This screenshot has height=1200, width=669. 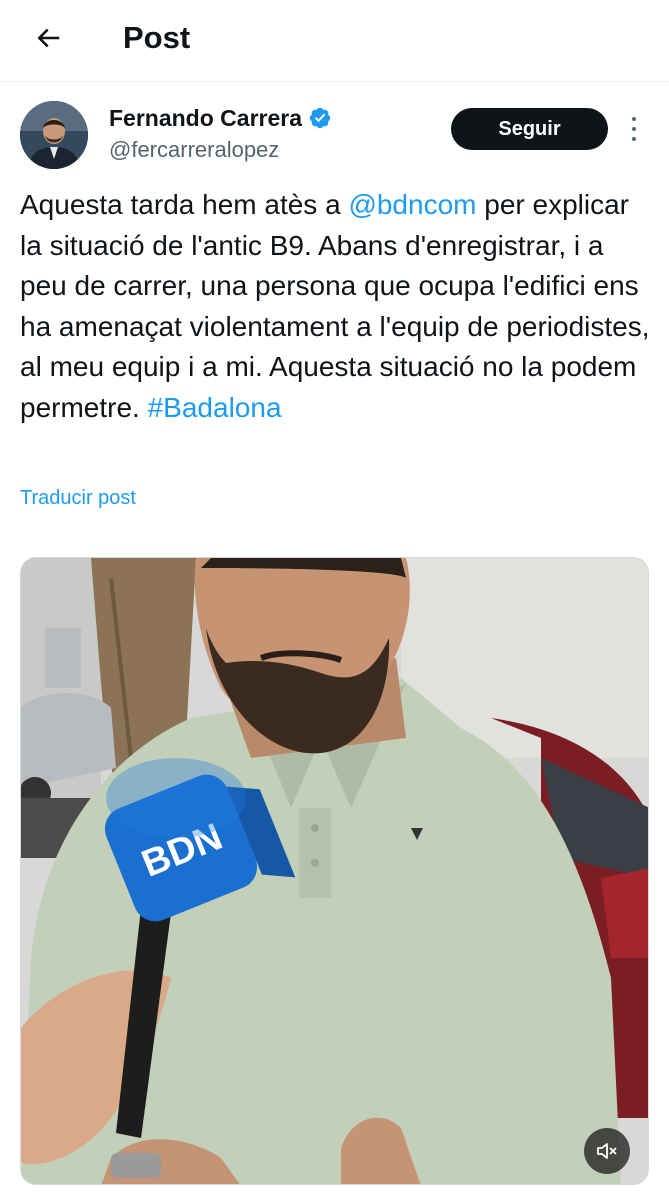 I want to click on follow-button: Seguir, so click(x=529, y=129).